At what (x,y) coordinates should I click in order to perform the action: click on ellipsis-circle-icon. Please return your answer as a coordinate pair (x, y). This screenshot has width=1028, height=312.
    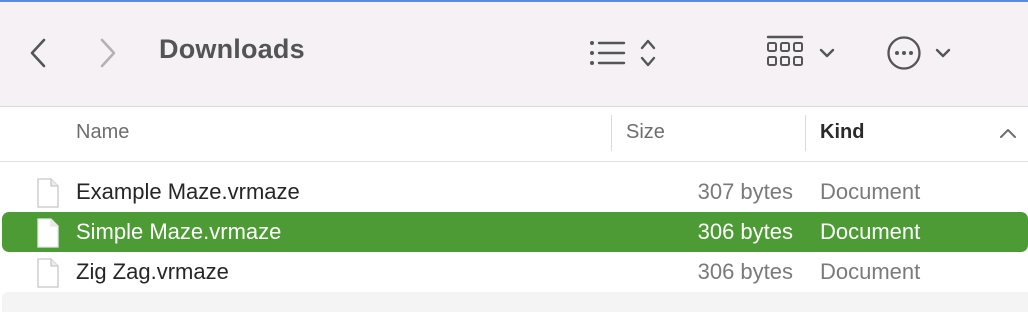
    Looking at the image, I should click on (919, 53).